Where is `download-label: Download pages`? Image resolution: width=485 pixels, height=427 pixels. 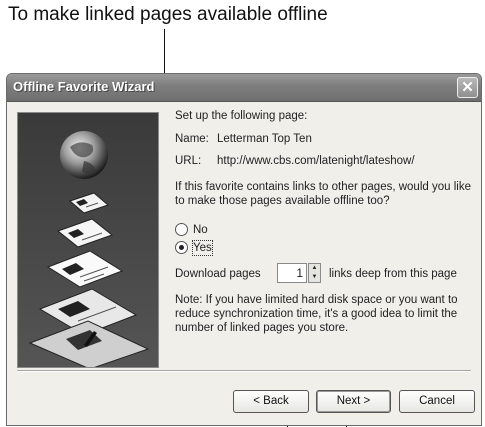 download-label: Download pages is located at coordinates (218, 274).